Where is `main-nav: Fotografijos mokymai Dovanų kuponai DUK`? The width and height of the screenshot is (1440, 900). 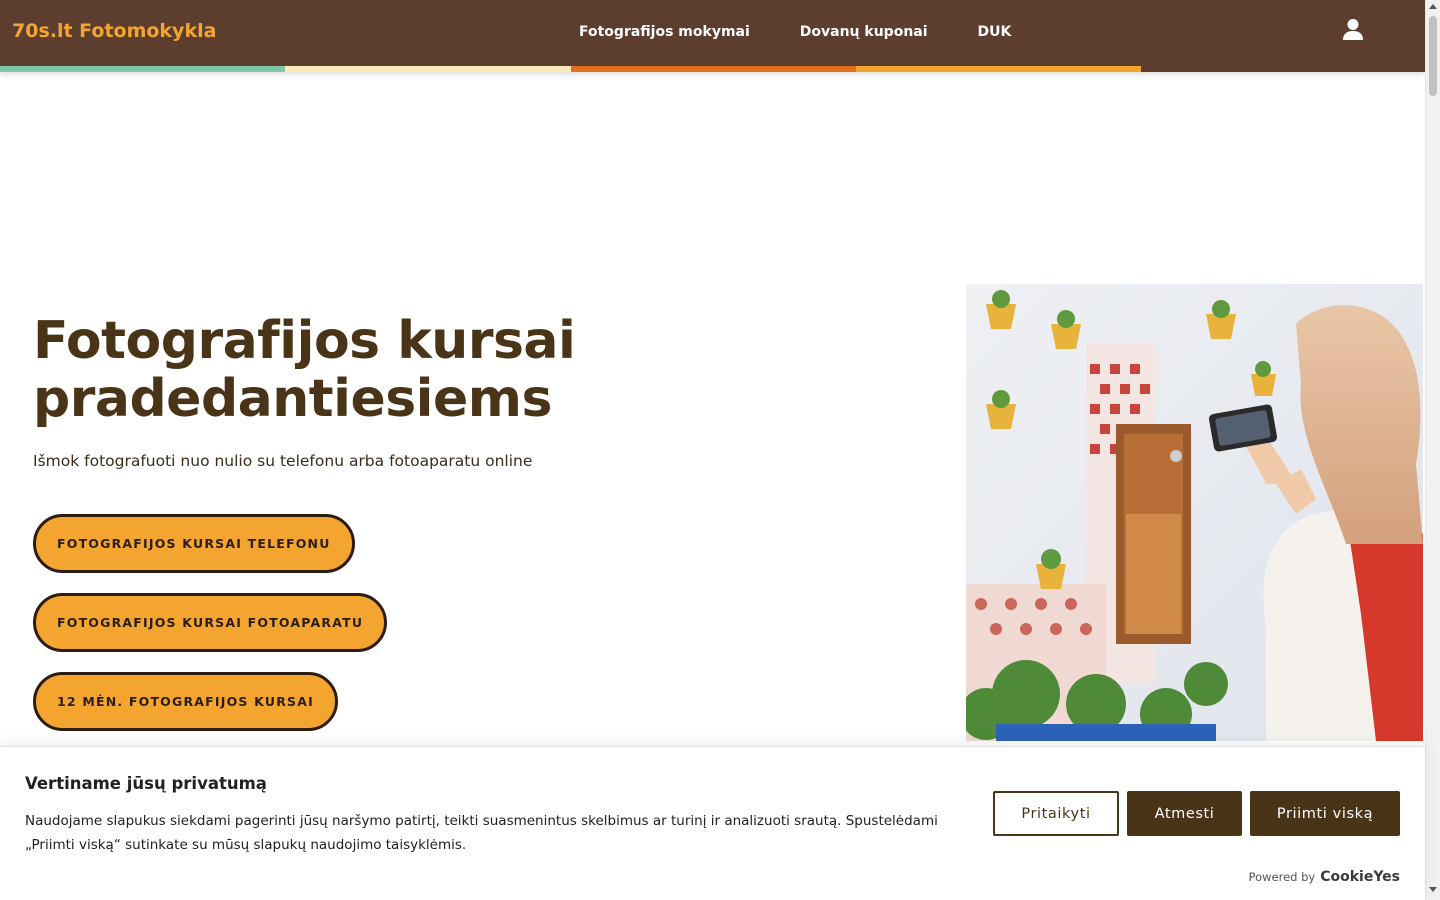
main-nav: Fotografijos mokymai Dovanų kuponai DUK is located at coordinates (795, 32).